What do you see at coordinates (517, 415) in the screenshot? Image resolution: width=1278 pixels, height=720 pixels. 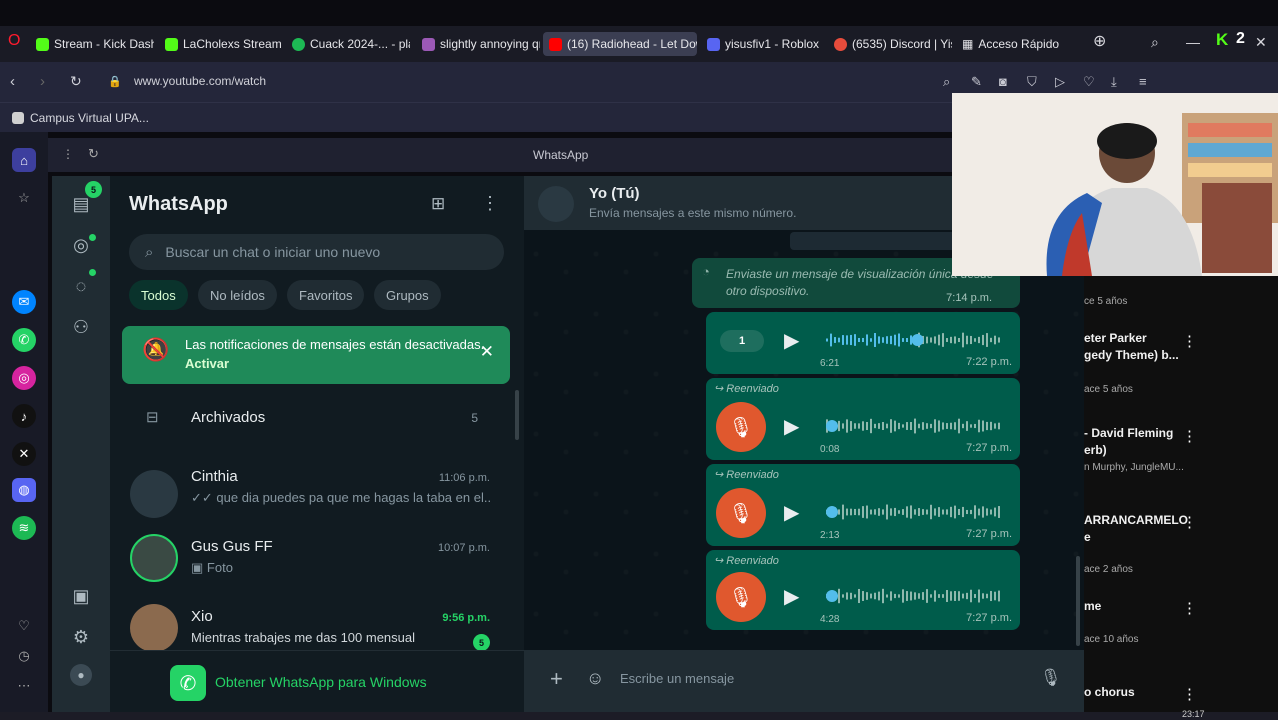 I see `scrollbar` at bounding box center [517, 415].